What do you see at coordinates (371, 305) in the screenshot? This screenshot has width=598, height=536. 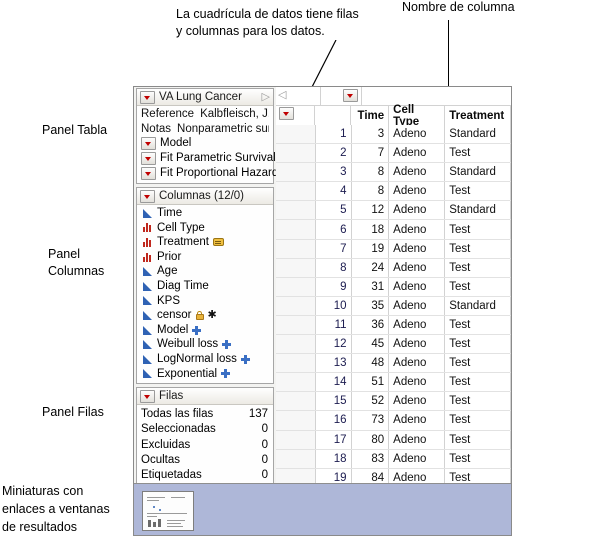 I see `cell-time: 35` at bounding box center [371, 305].